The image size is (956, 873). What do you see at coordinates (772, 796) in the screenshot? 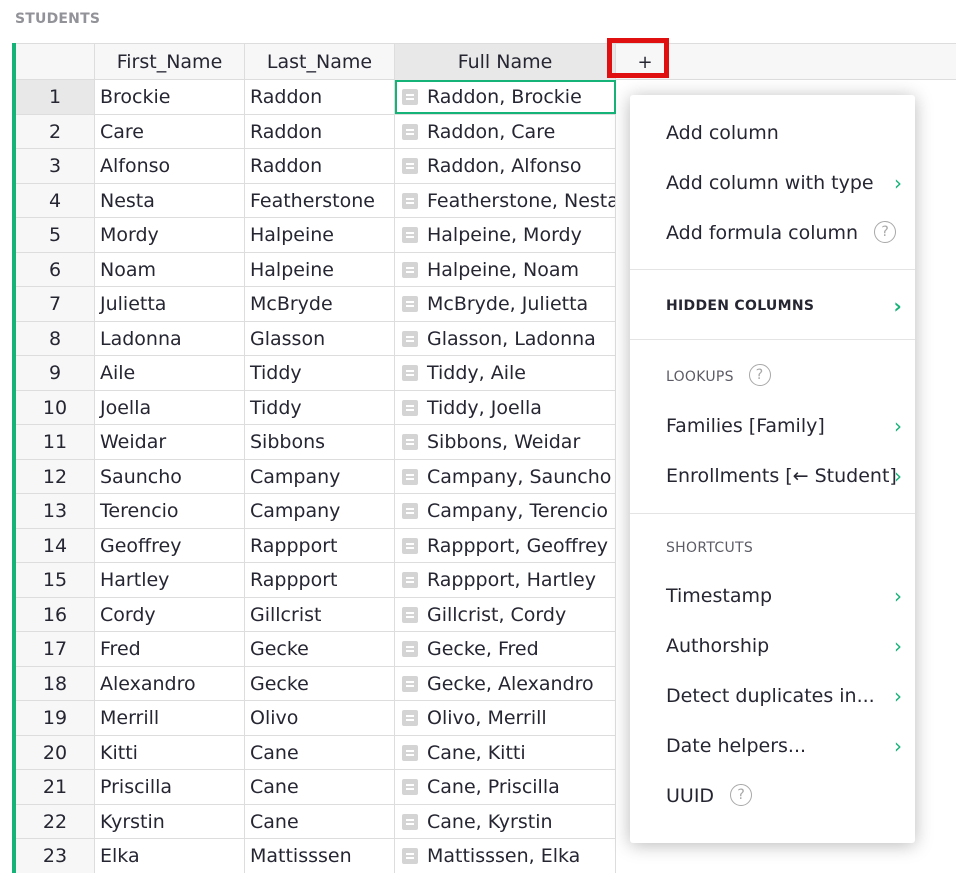
I see `menu-item-uuid: UUID ?` at bounding box center [772, 796].